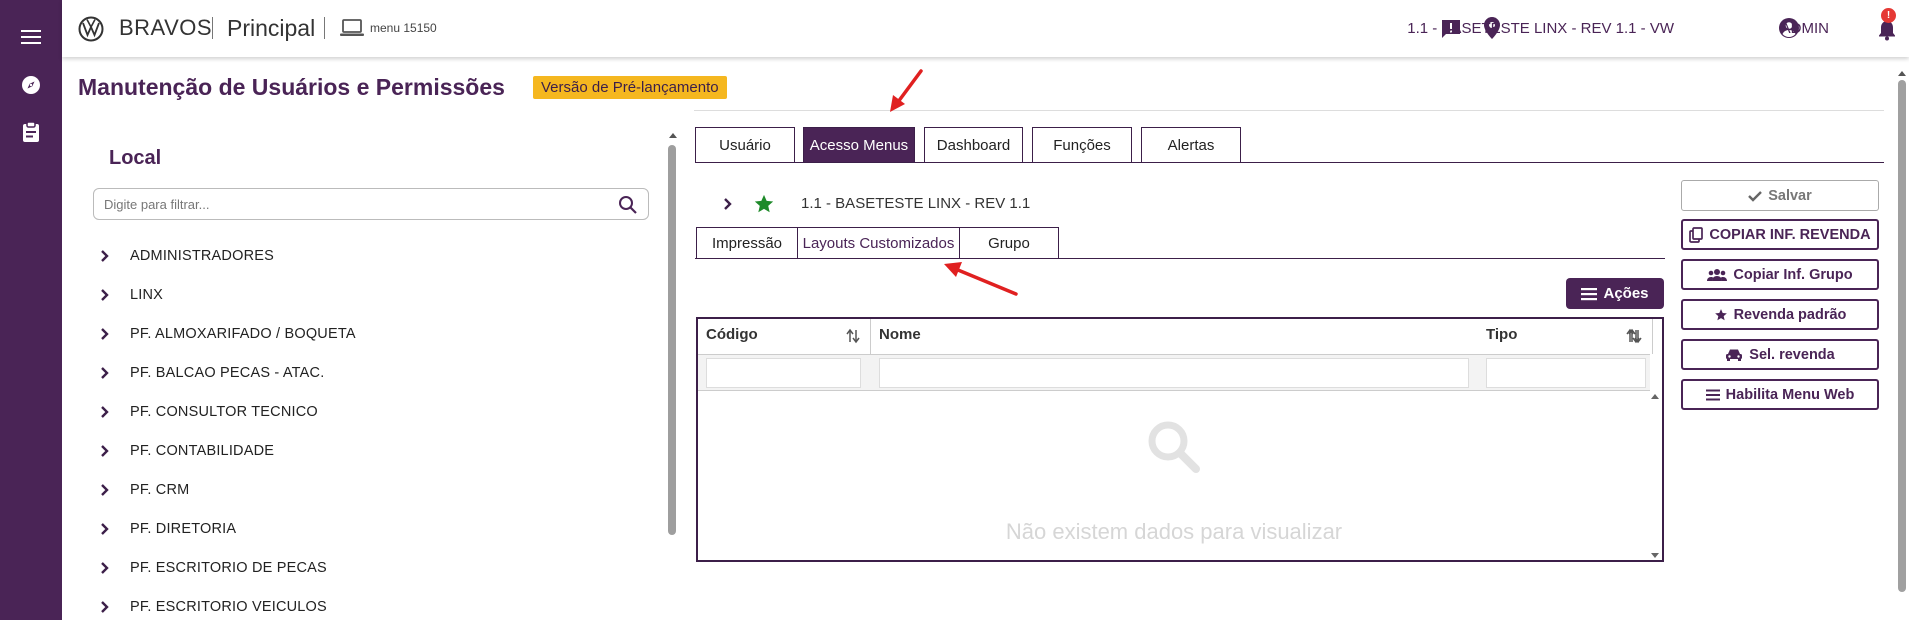 The width and height of the screenshot is (1909, 620). I want to click on nome-filter-input, so click(1174, 373).